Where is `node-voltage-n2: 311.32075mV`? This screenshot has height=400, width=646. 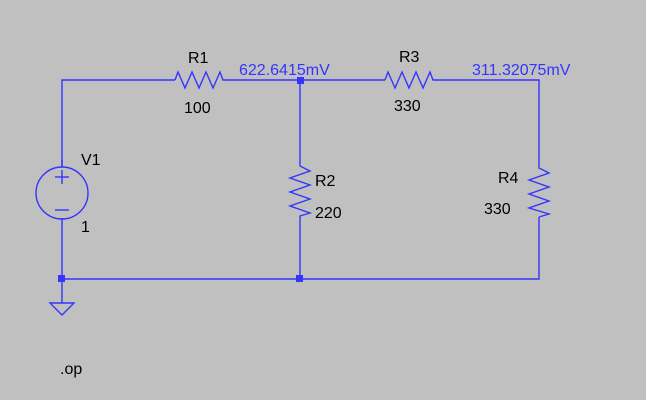 node-voltage-n2: 311.32075mV is located at coordinates (521, 70).